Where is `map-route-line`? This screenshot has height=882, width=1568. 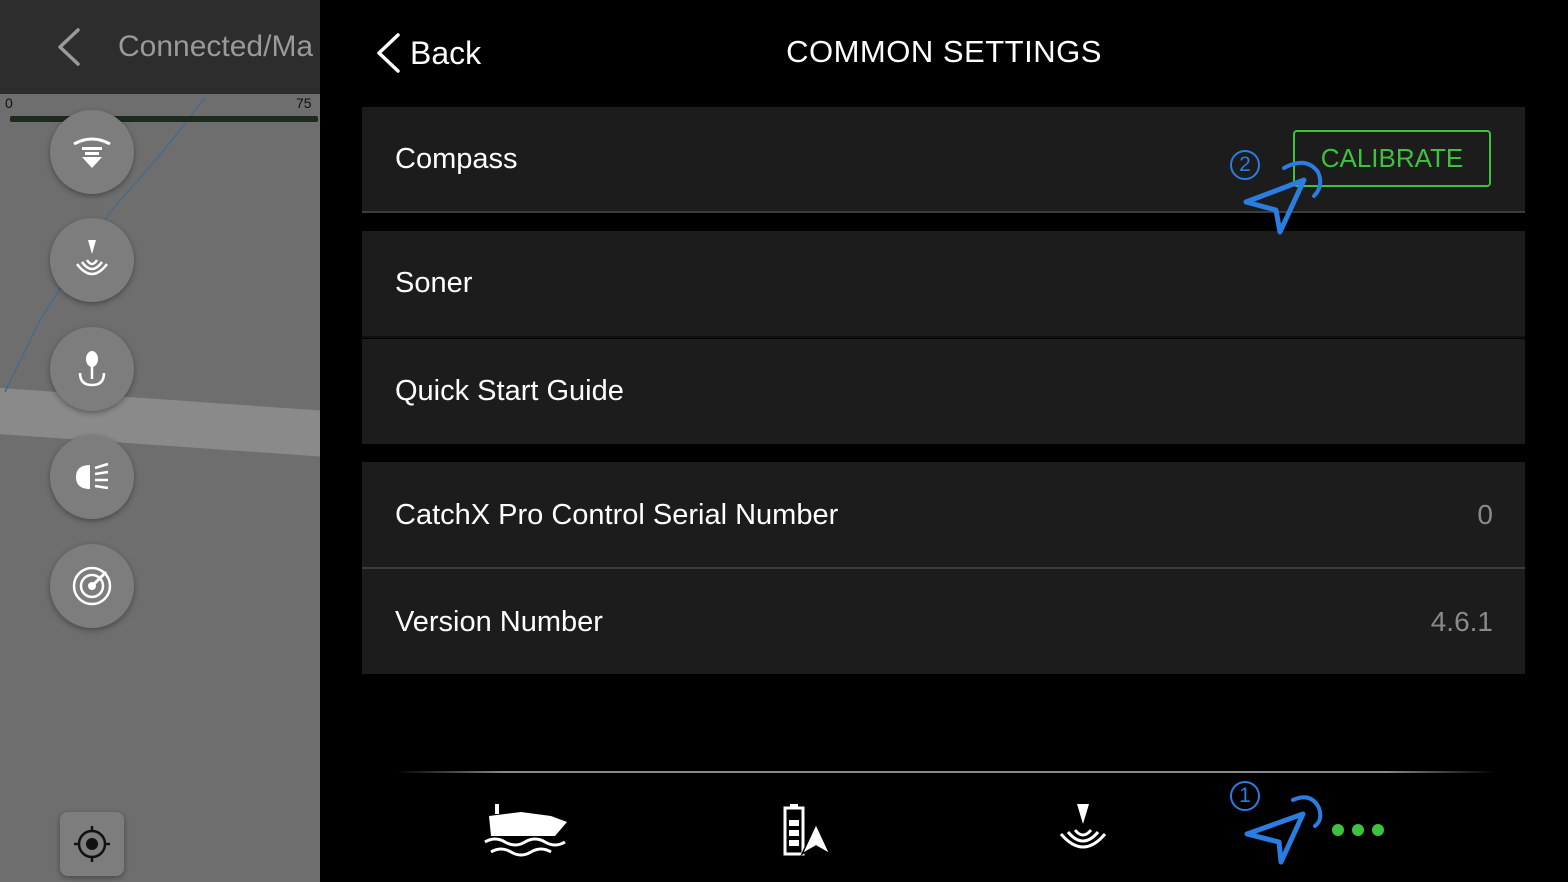
map-route-line is located at coordinates (105, 245).